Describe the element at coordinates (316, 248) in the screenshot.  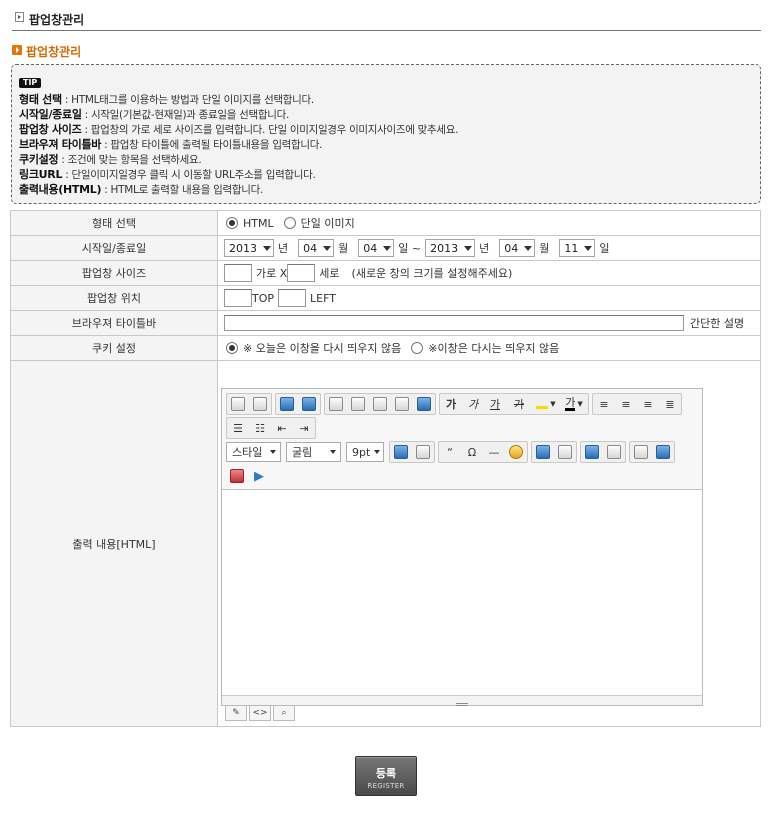
I see `start-month-select: 04` at that location.